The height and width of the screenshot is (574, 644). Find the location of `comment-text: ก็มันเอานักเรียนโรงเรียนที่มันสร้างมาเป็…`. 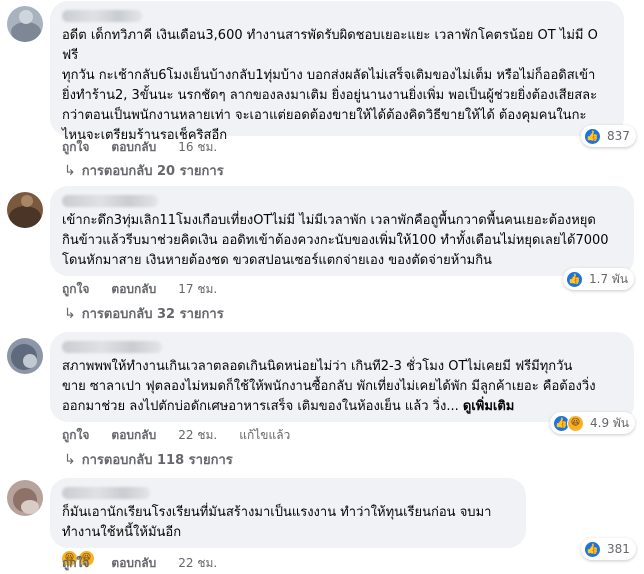

comment-text: ก็มันเอานักเรียนโรงเรียนที่มันสร้างมาเป็… is located at coordinates (277, 522).